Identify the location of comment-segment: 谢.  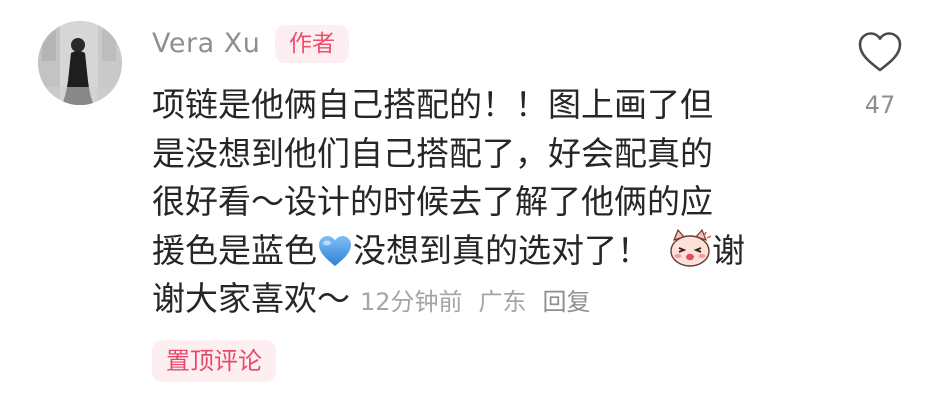
(728, 250).